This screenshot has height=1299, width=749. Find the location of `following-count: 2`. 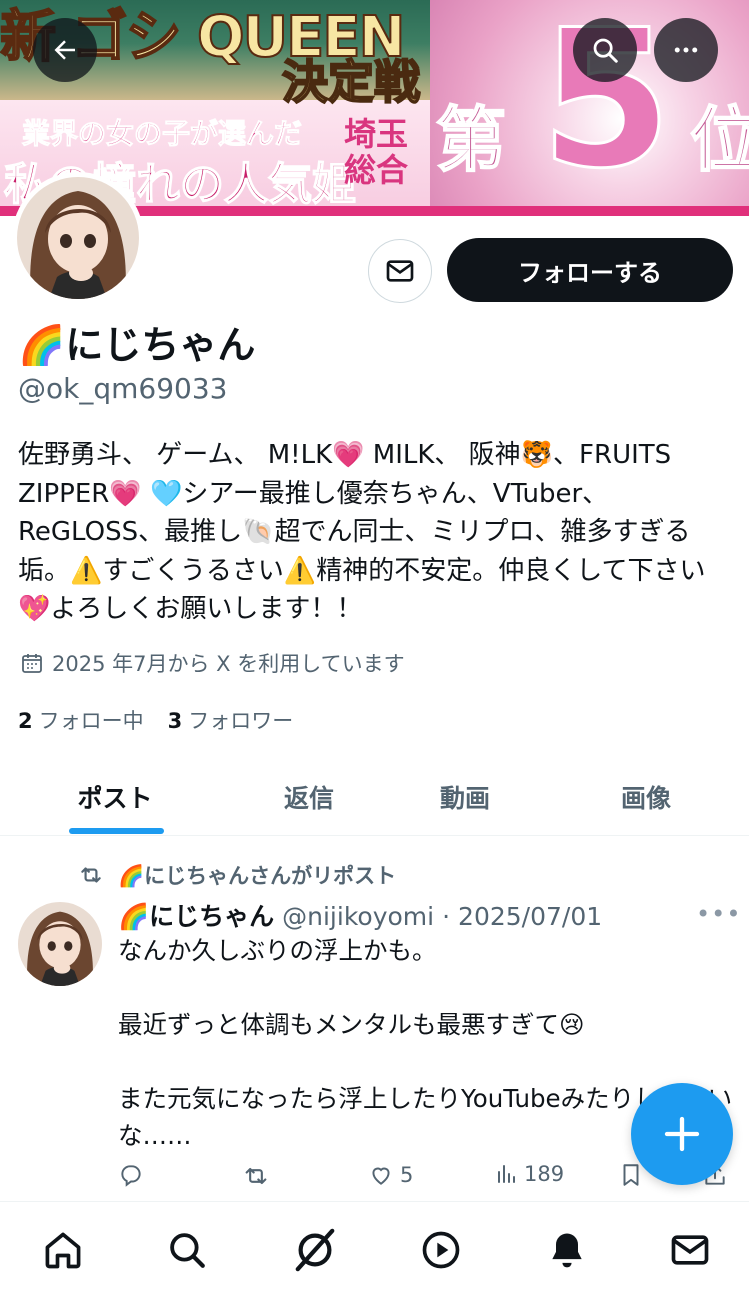

following-count: 2 is located at coordinates (25, 721).